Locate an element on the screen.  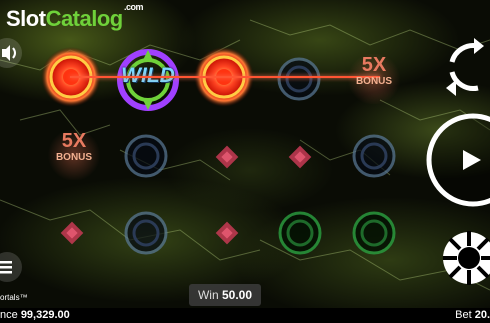
spin-button is located at coordinates (457, 160).